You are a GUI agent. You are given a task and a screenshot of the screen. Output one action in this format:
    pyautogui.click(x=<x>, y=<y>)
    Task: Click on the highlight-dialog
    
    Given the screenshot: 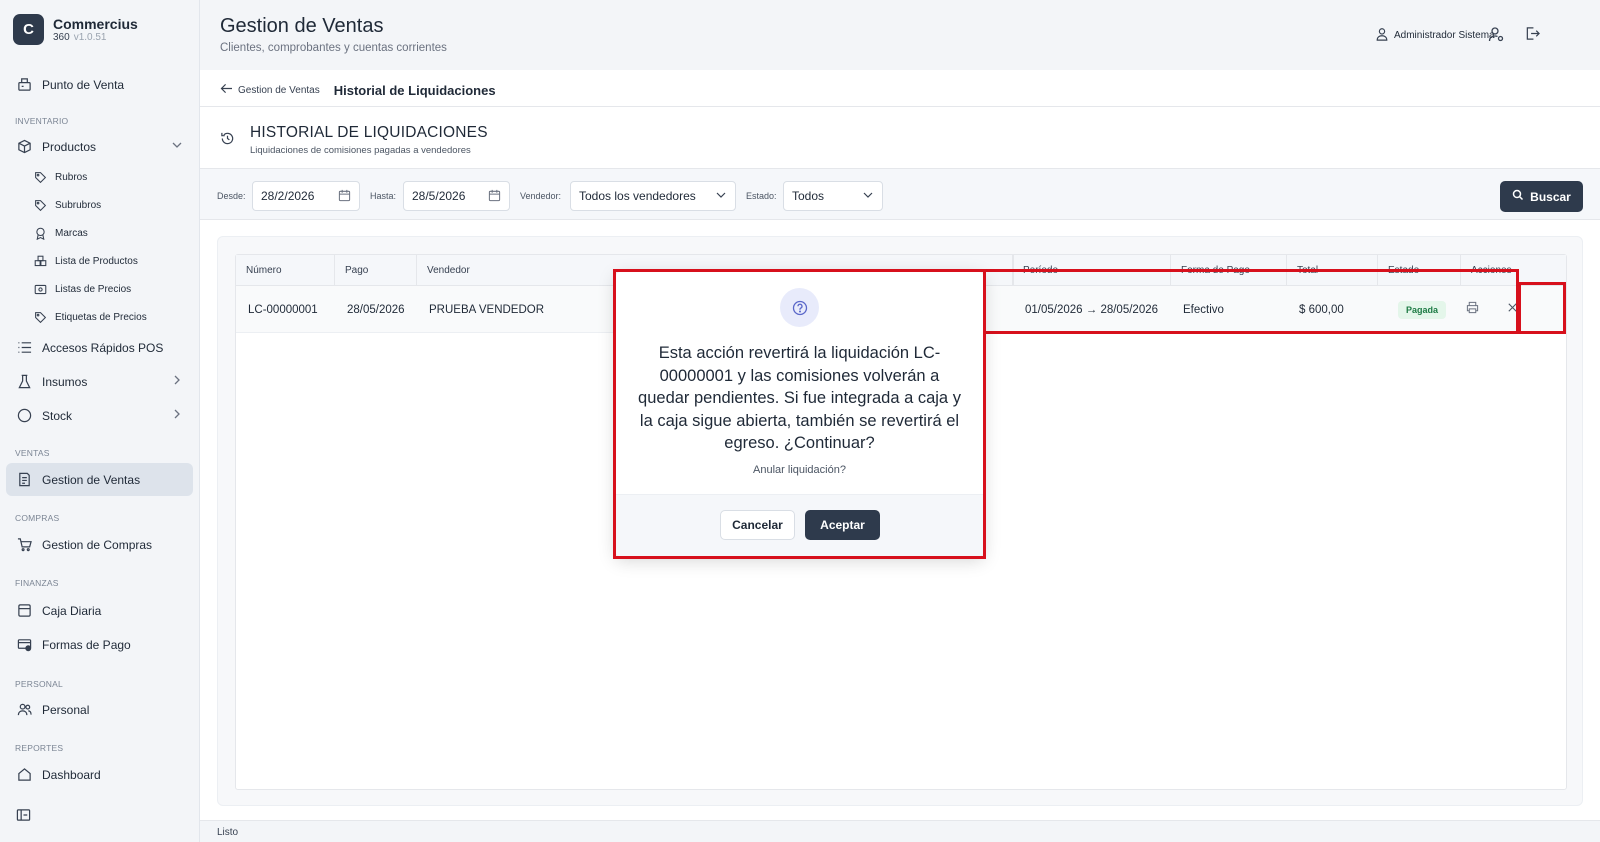 What is the action you would take?
    pyautogui.click(x=799, y=414)
    